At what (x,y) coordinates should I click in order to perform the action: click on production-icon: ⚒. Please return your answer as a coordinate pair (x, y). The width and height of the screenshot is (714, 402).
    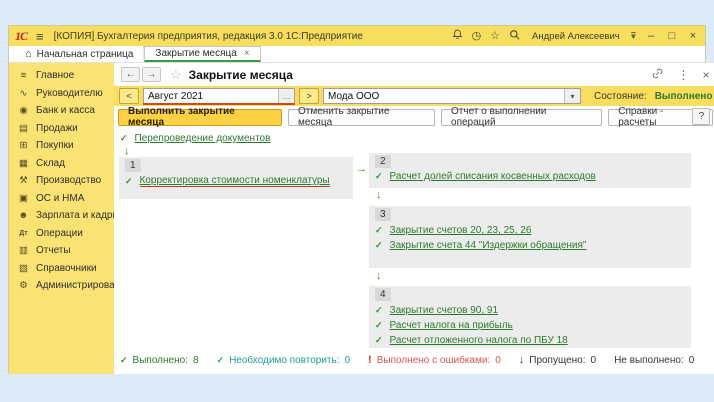
    Looking at the image, I should click on (23, 181).